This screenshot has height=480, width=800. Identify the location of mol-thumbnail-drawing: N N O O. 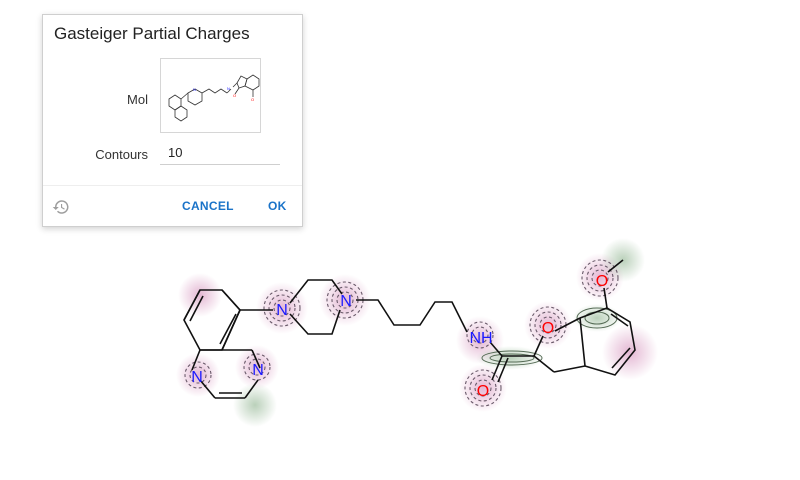
(214, 98).